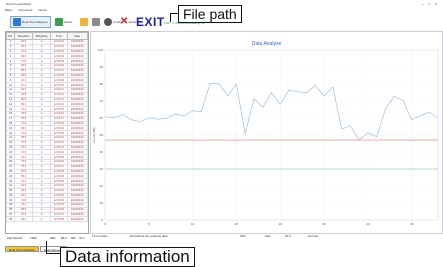 This screenshot has width=443, height=267. Describe the element at coordinates (35, 22) in the screenshot. I see `connect-label: Real Time Measure` at that location.